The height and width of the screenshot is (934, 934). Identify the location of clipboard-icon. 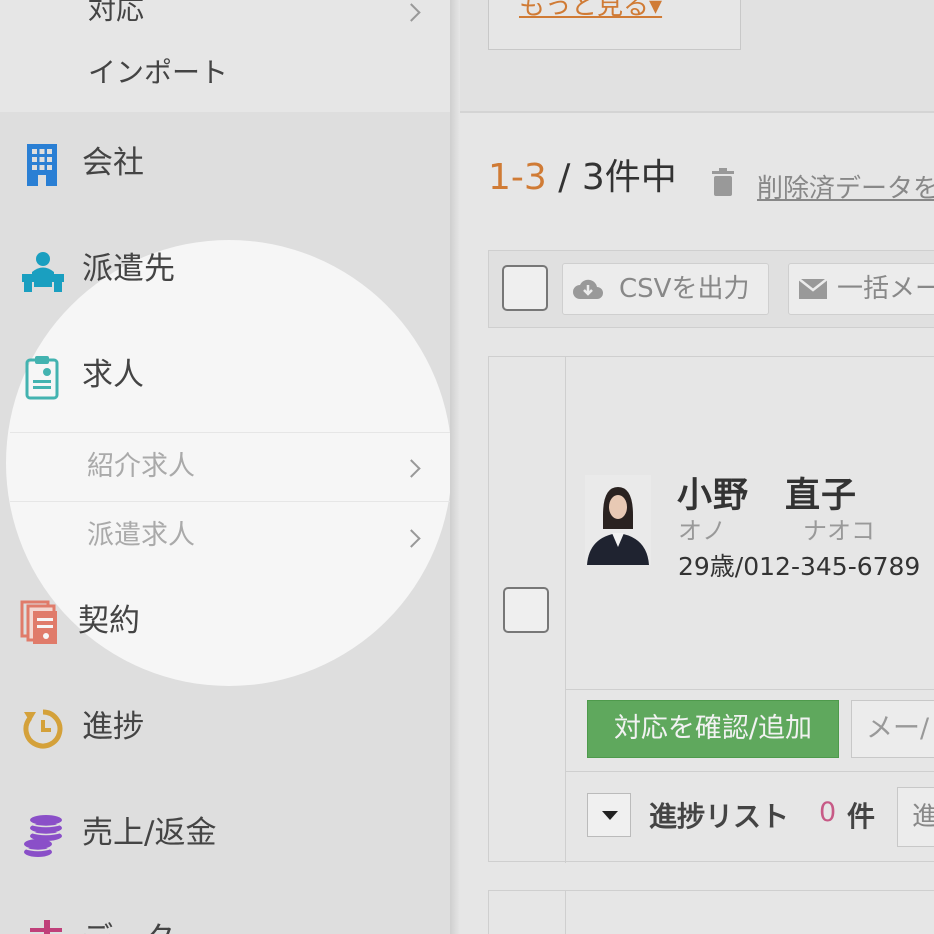
(42, 378).